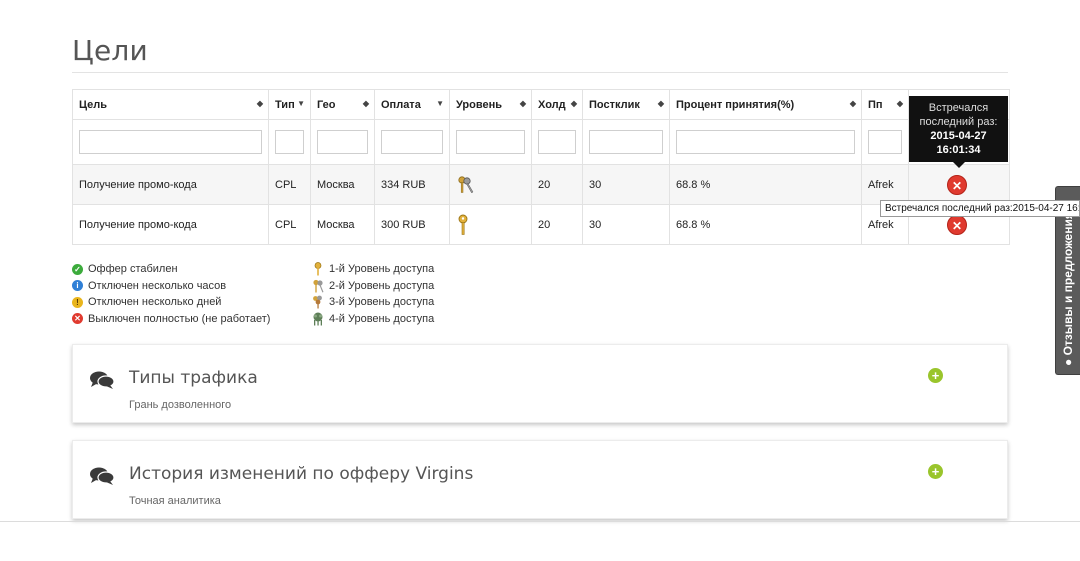 The image size is (1080, 561). I want to click on cell-payment: 334 RUB, so click(412, 184).